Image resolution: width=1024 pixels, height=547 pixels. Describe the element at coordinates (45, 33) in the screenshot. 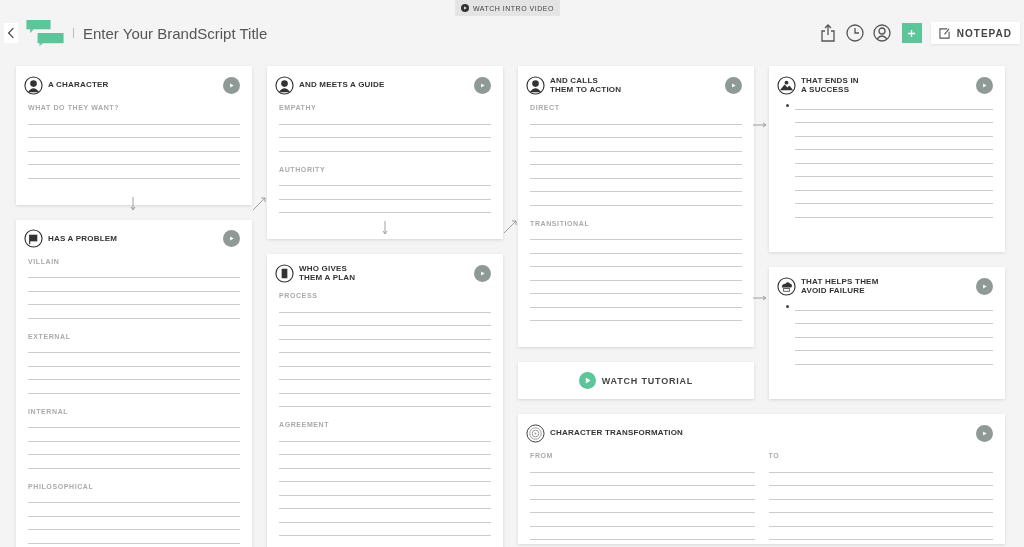

I see `speech-bubbles-logo-icon` at that location.